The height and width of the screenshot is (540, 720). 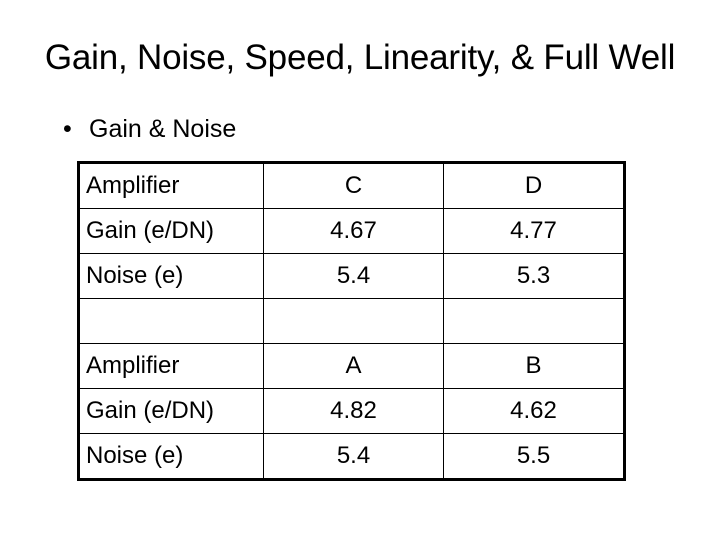 I want to click on gain-b-cell: 4.62, so click(x=534, y=411).